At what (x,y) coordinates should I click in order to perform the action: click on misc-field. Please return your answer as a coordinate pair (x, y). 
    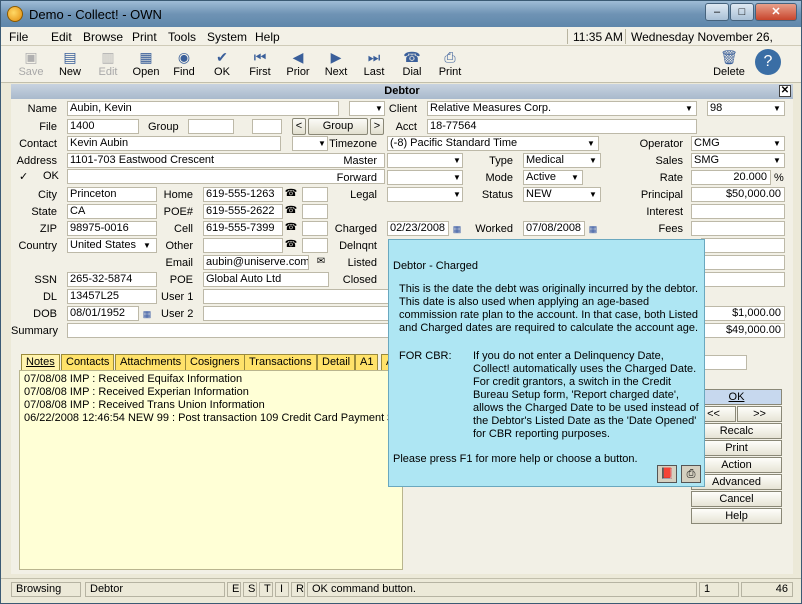
    Looking at the image, I should click on (724, 362).